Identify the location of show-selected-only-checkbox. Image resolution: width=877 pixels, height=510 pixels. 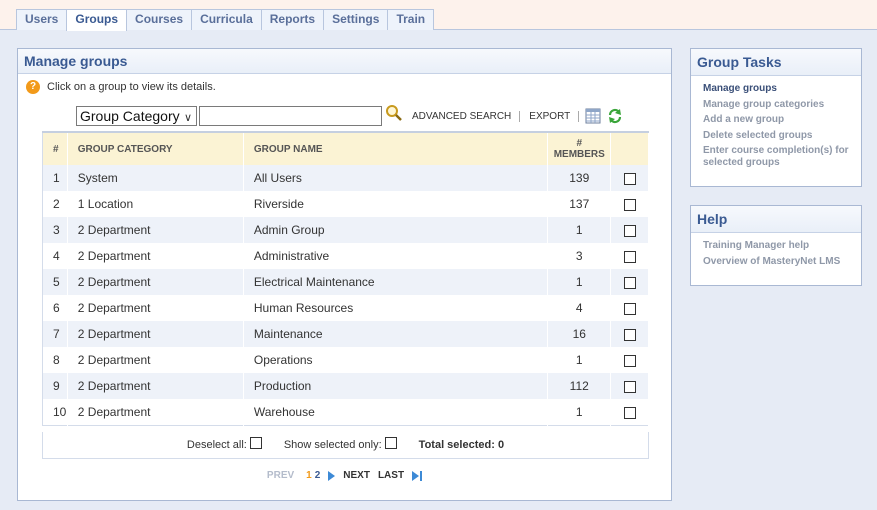
(390, 443).